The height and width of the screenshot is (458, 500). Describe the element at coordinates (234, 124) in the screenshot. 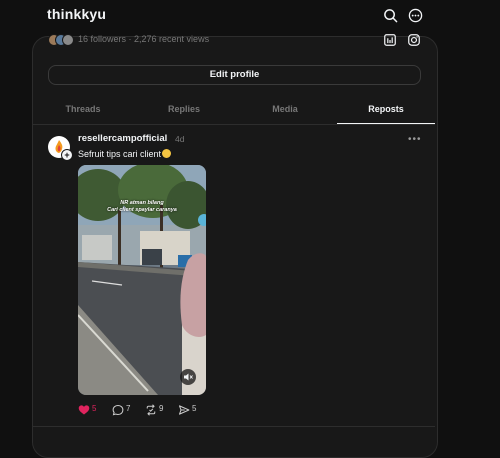

I see `tabs-divider` at that location.